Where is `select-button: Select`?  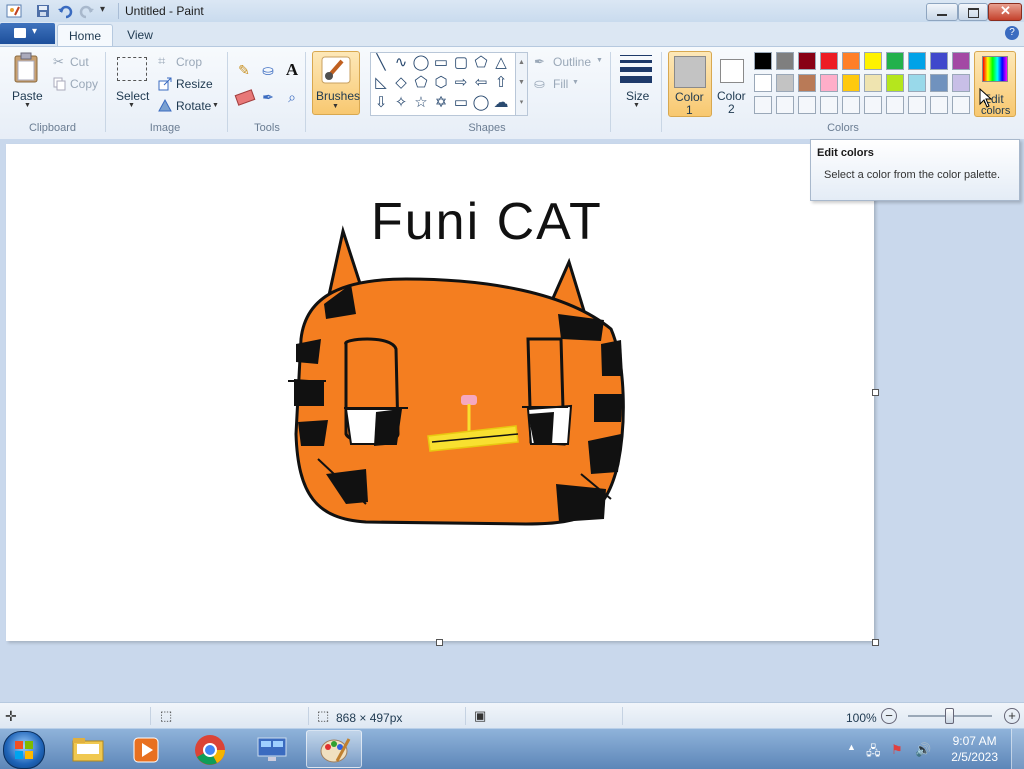
select-button: Select is located at coordinates (132, 96).